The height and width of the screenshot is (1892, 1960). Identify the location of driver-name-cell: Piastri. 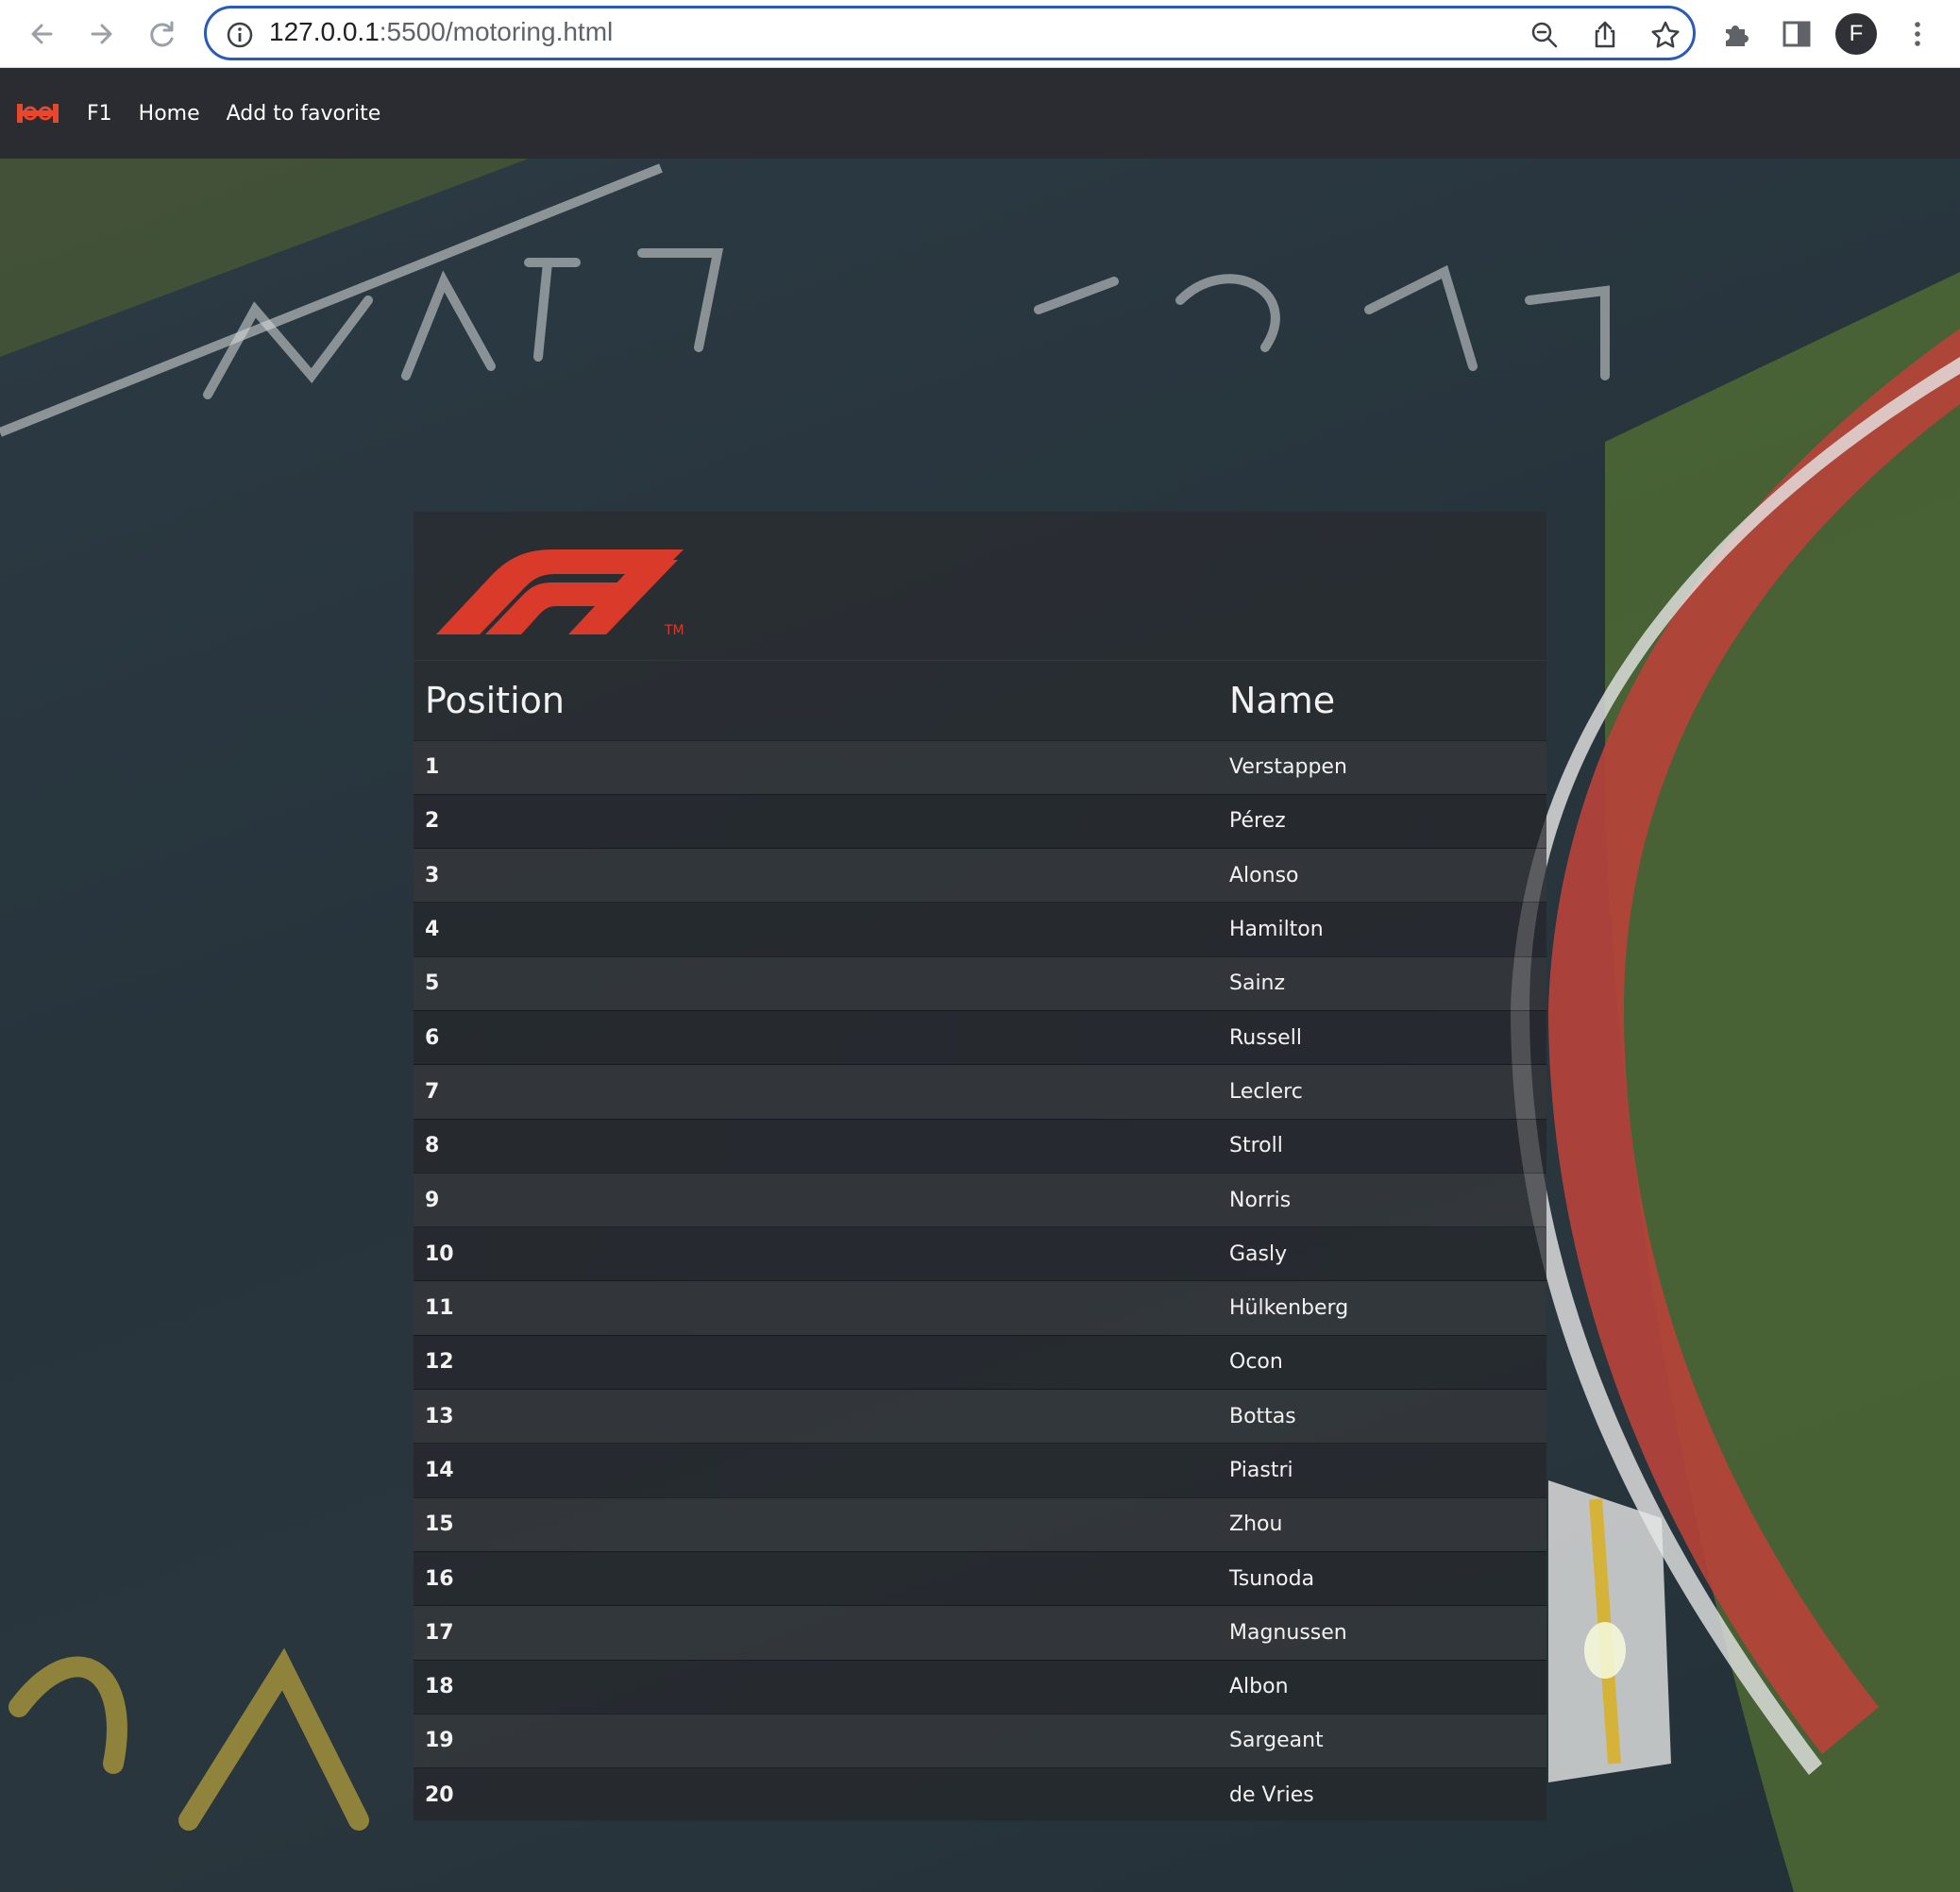
(1388, 1470).